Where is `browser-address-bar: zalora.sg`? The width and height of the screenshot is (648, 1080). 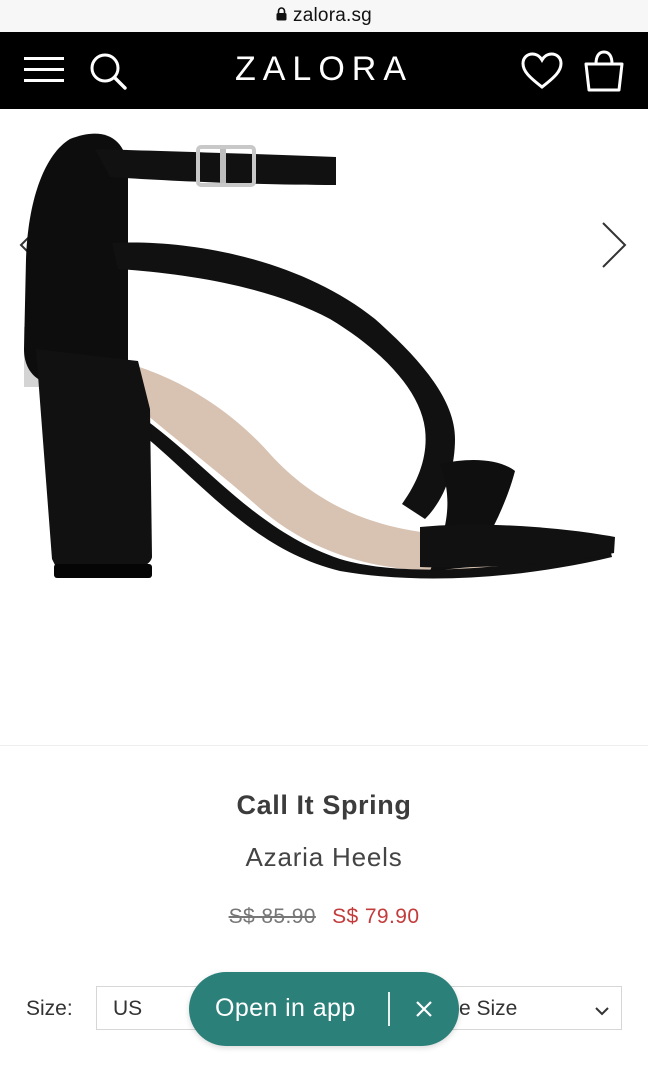
browser-address-bar: zalora.sg is located at coordinates (324, 16).